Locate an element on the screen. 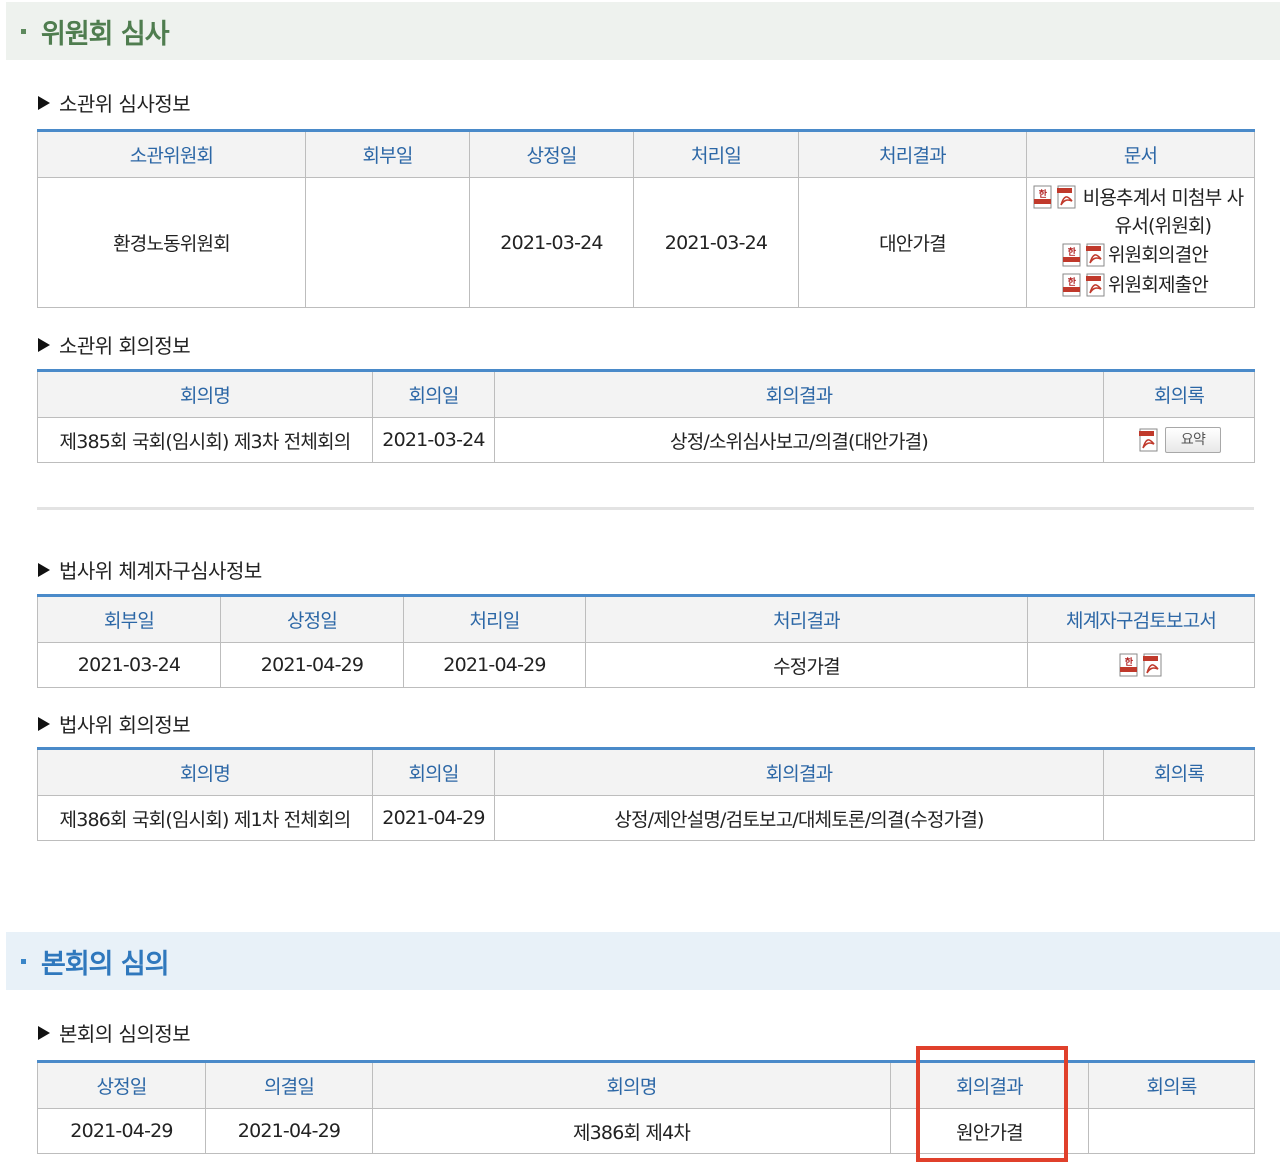  committee-meeting-heading: 소관위 회의정보 is located at coordinates (114, 344).